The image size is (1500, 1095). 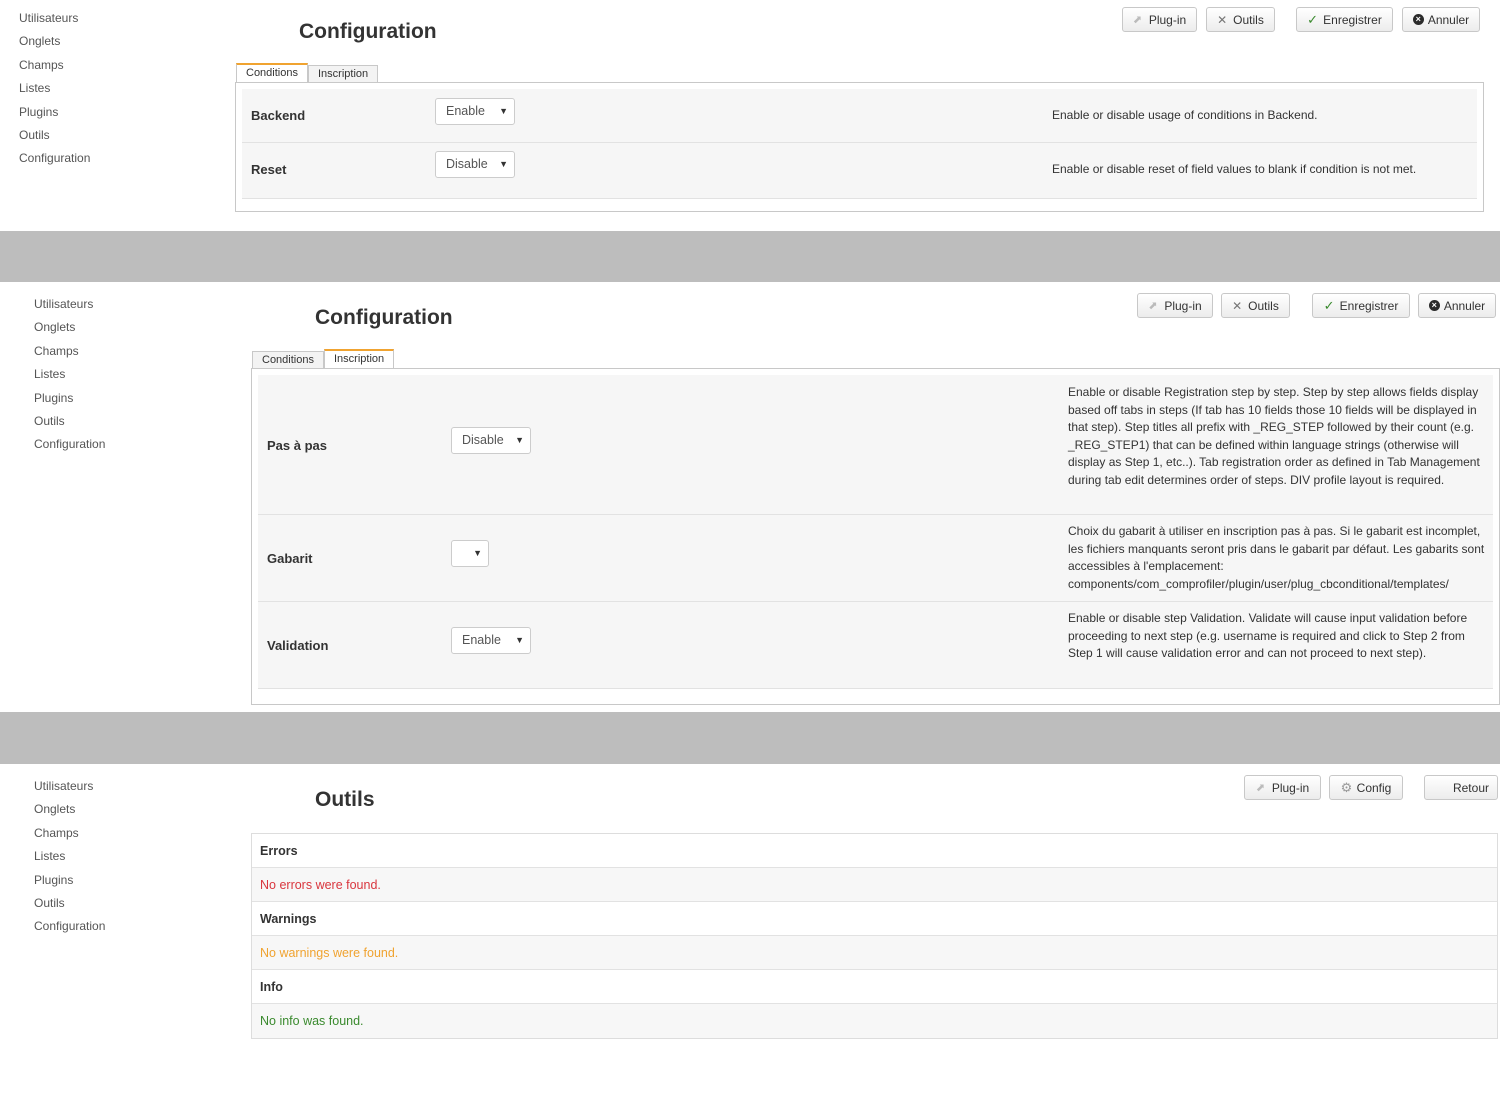 I want to click on setting-label: Pas à pas, so click(x=297, y=445).